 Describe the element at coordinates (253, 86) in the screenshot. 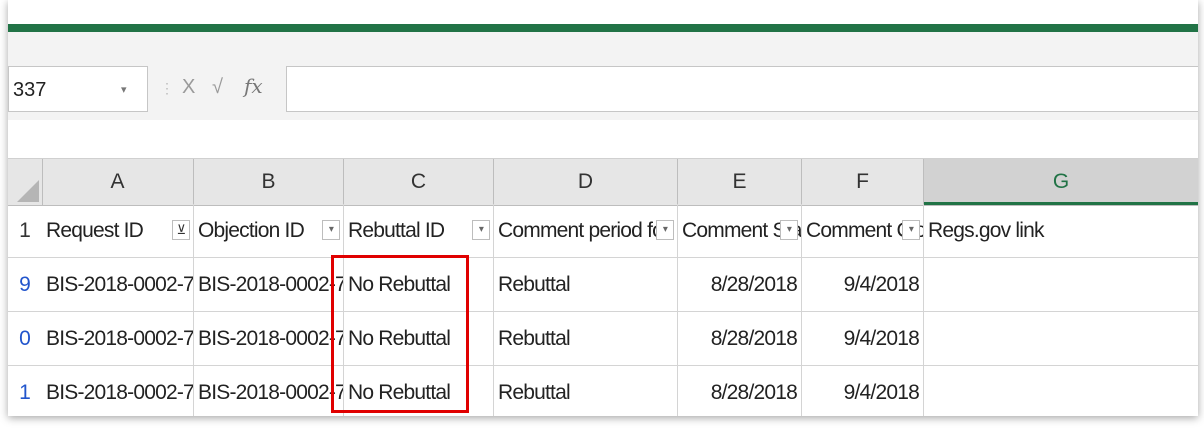

I see `insert-function-icon: fx` at that location.